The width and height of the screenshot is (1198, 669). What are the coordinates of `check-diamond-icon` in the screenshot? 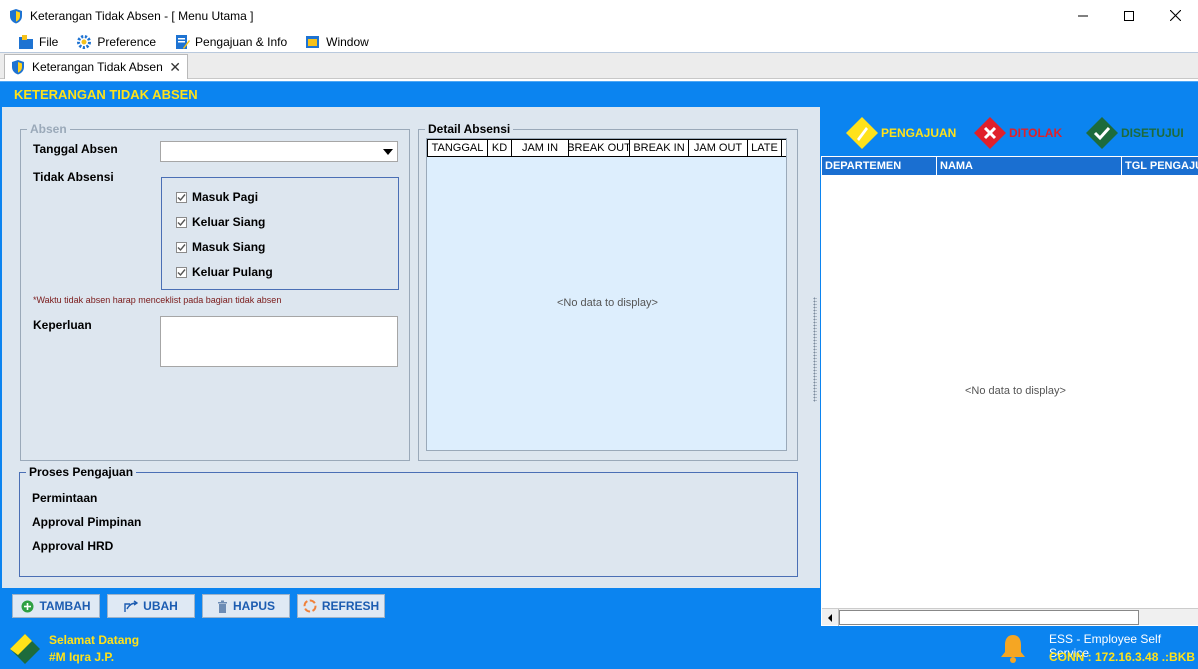 It's located at (1102, 133).